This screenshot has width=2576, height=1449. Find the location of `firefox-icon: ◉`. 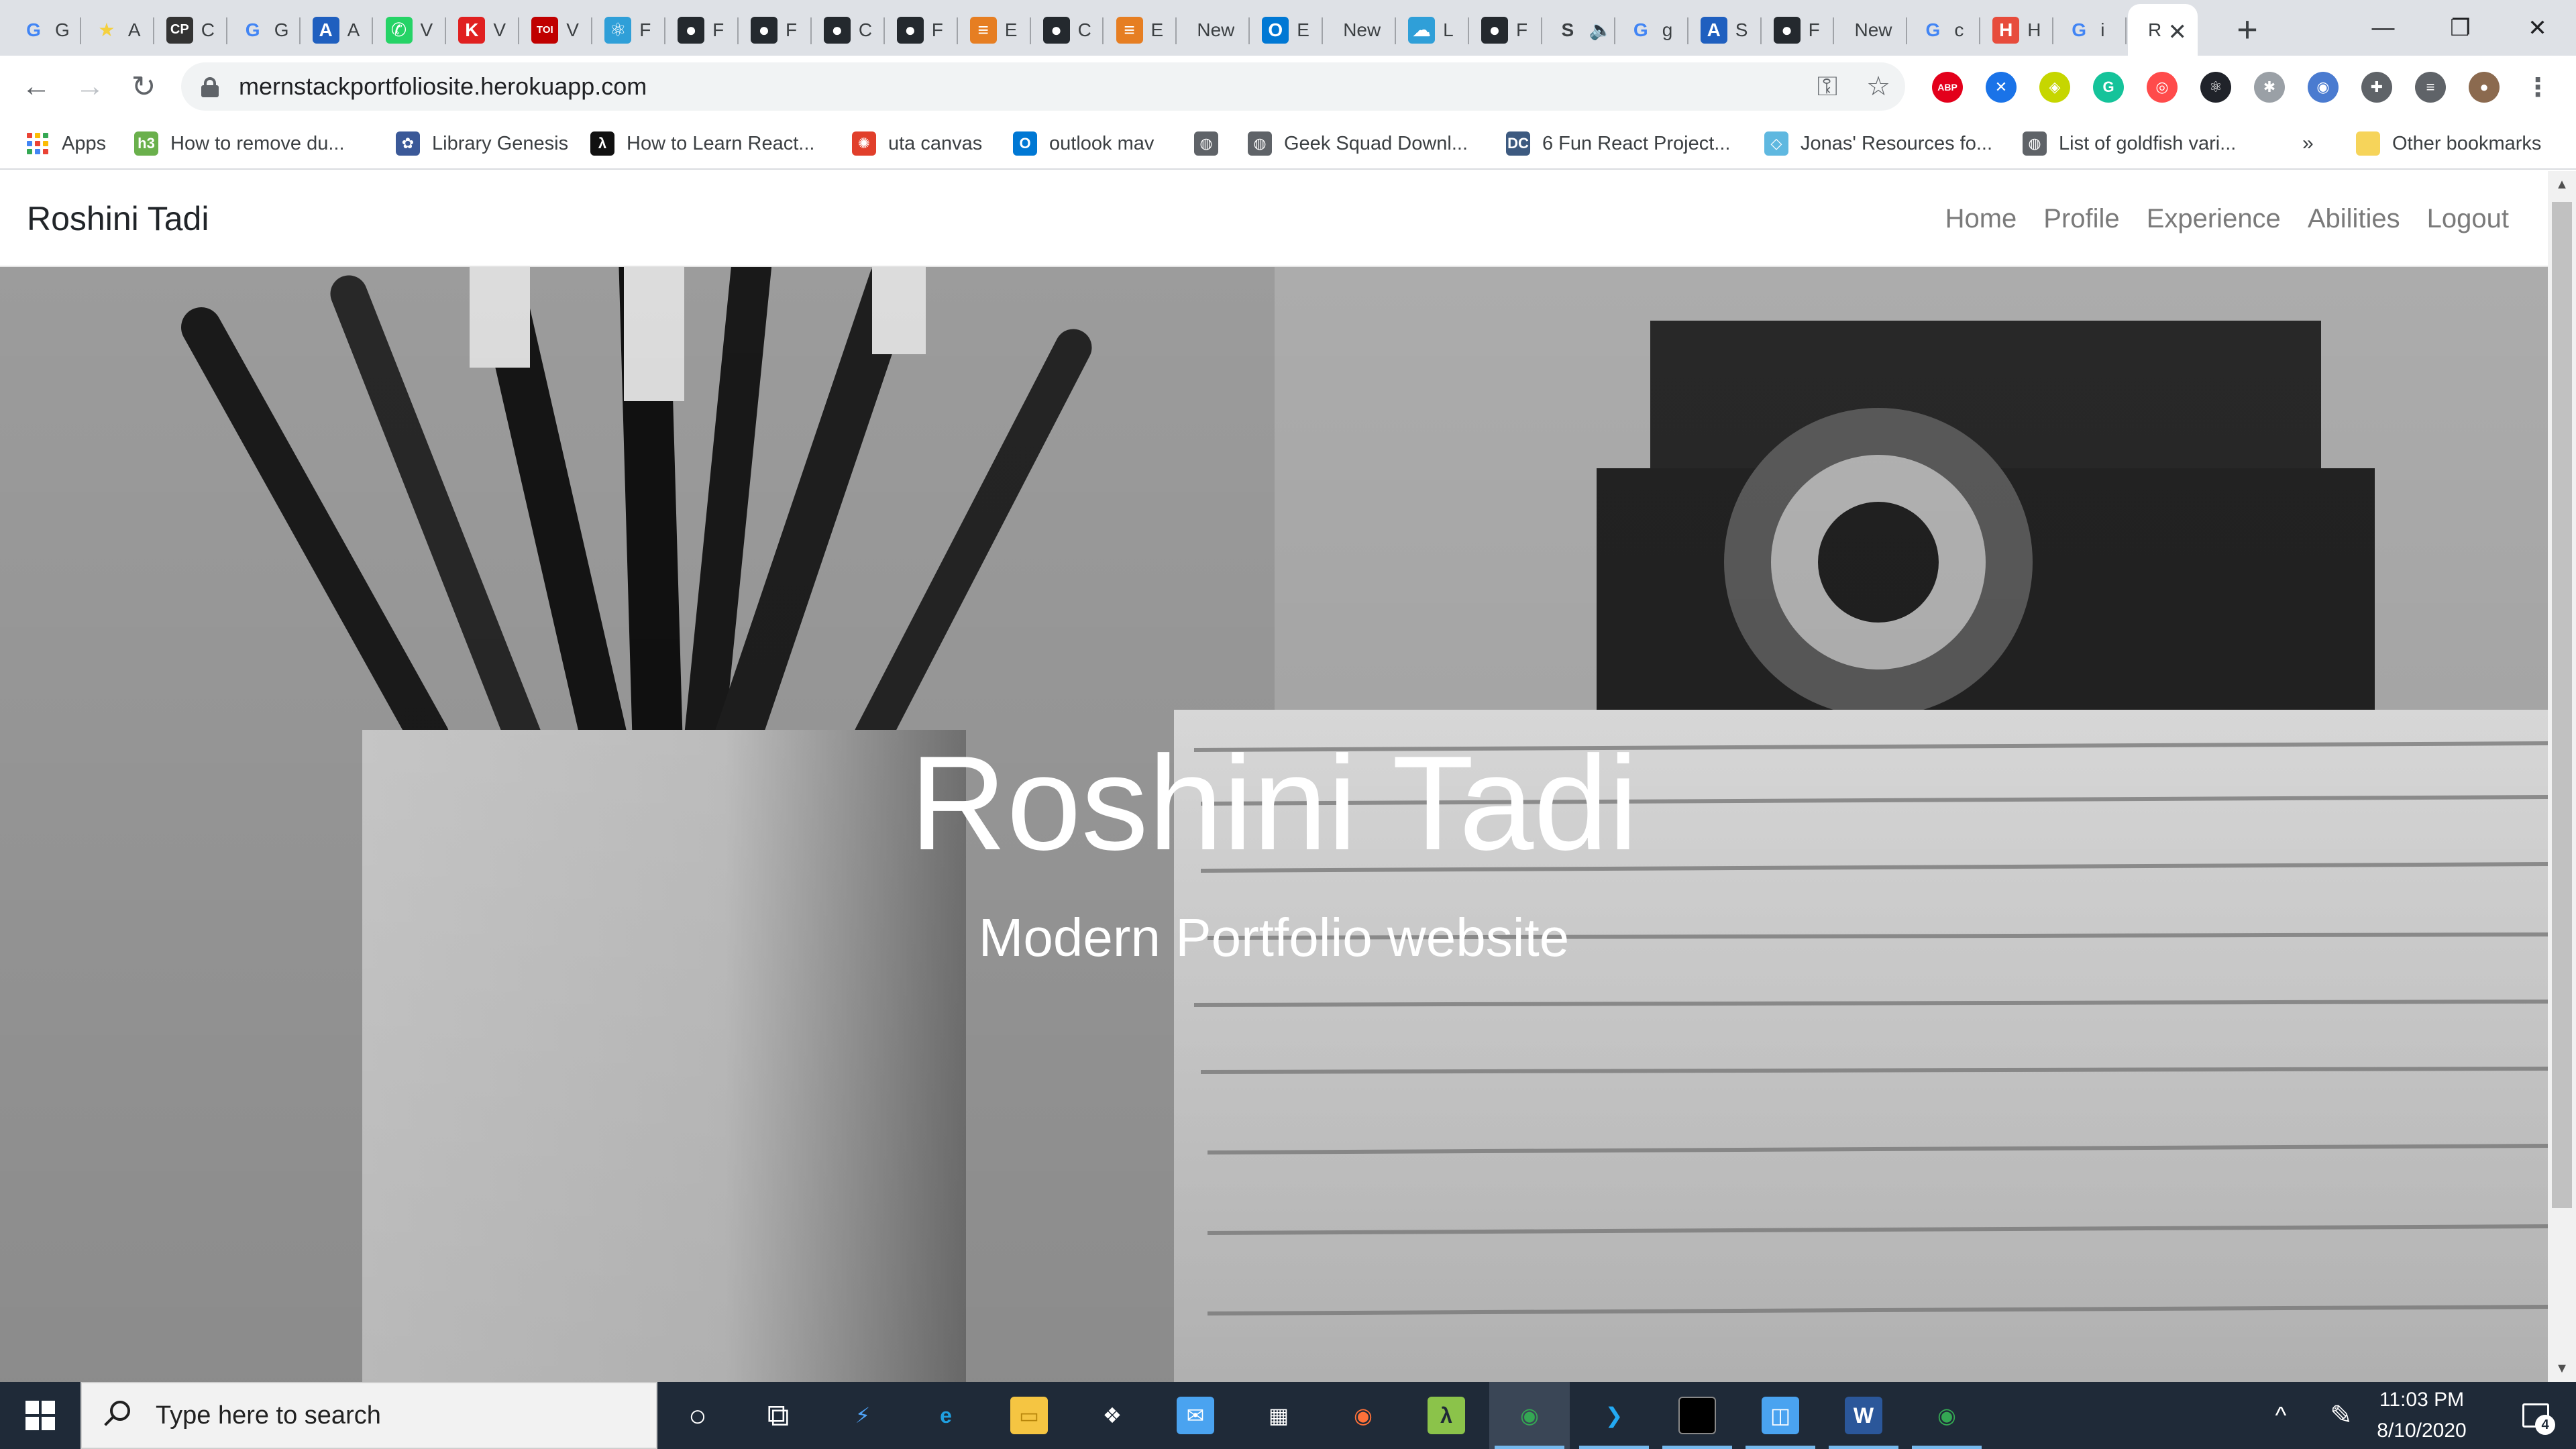

firefox-icon: ◉ is located at coordinates (1363, 1415).